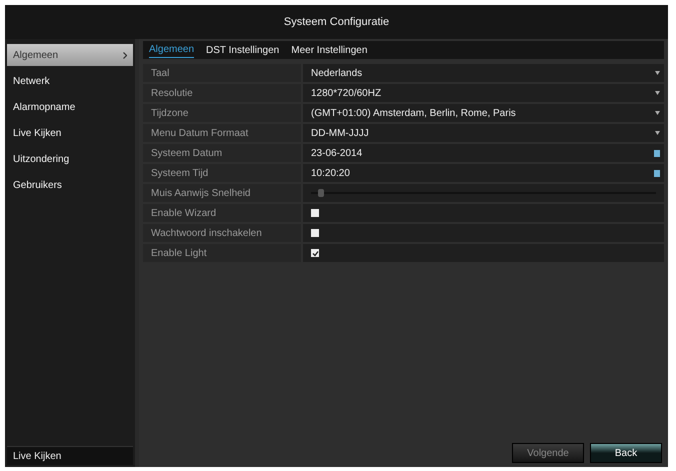  Describe the element at coordinates (70, 185) in the screenshot. I see `sidebar-item: Gebruikers` at that location.